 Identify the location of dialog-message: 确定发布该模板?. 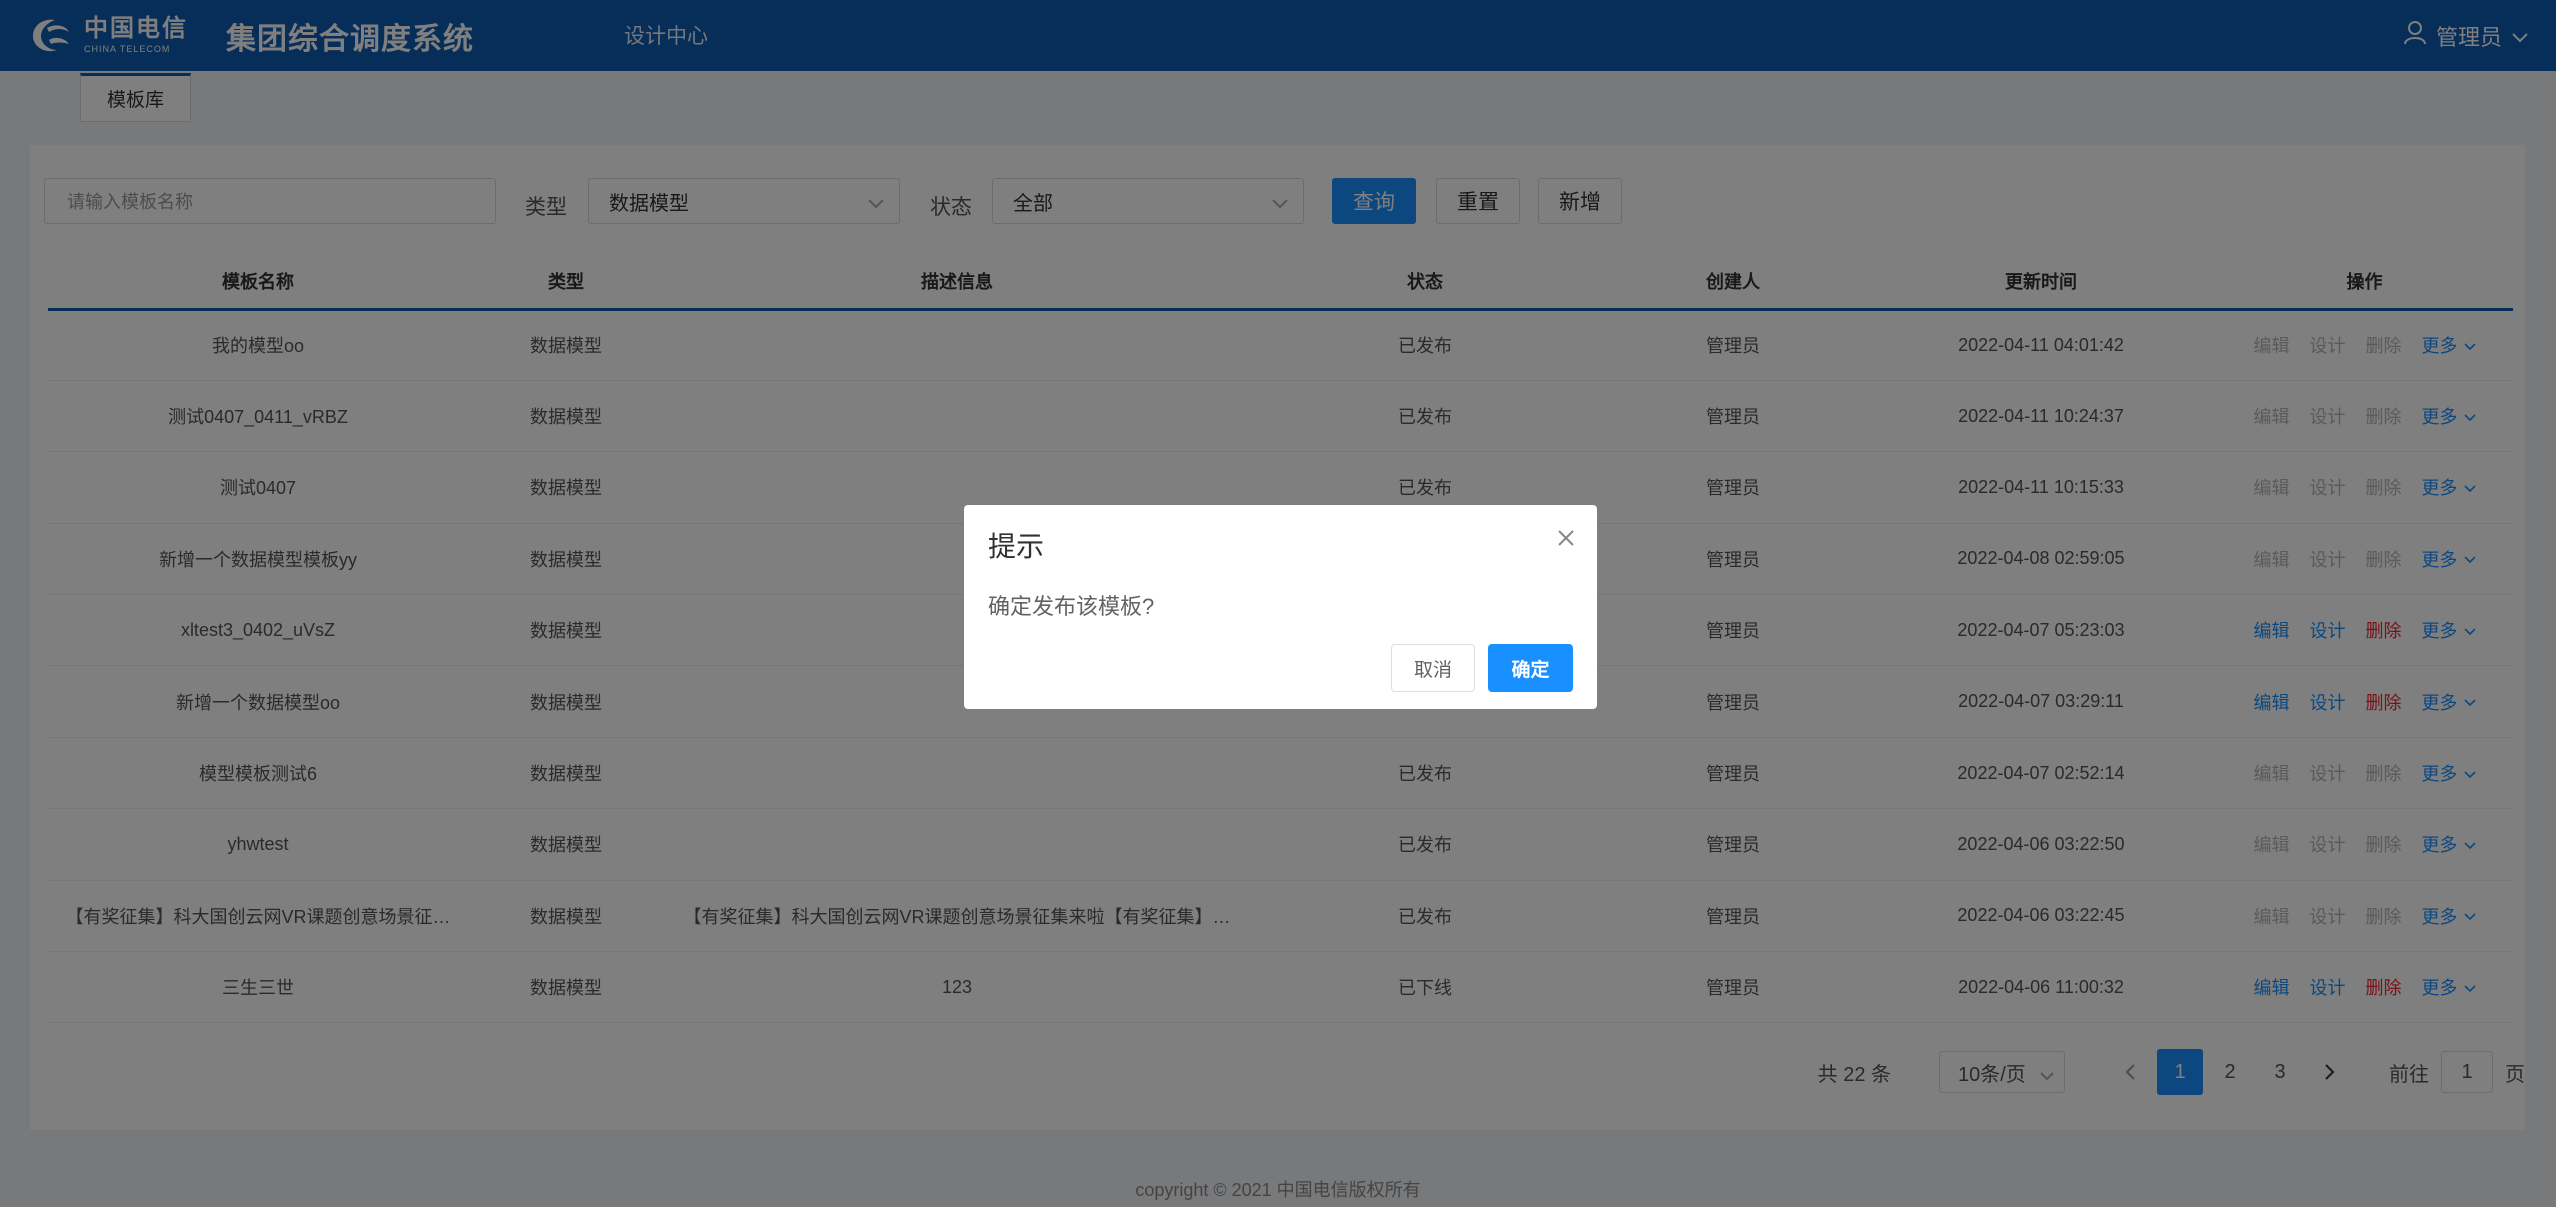
(1071, 606).